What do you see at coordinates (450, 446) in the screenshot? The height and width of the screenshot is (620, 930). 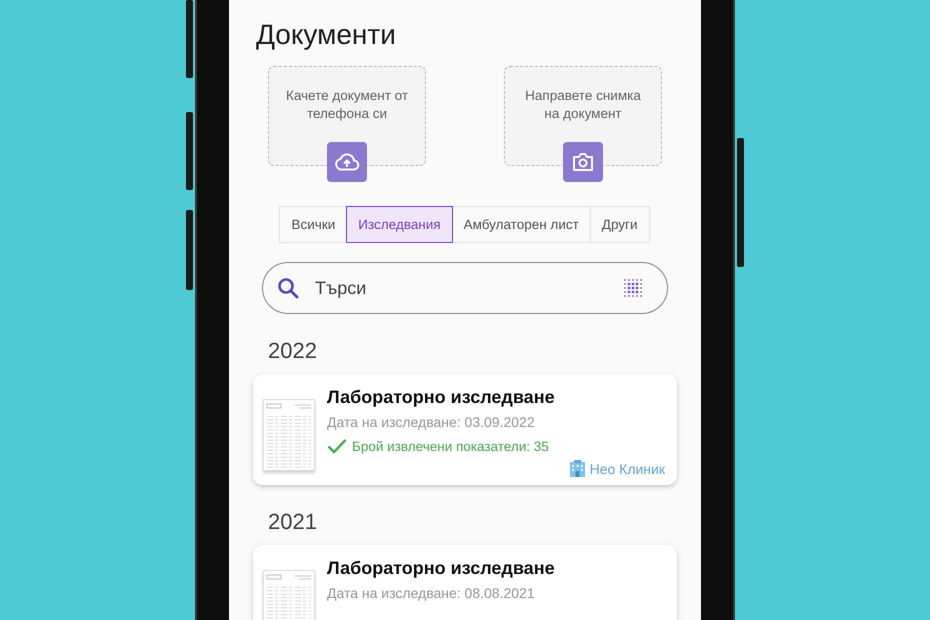 I see `extracted-count: Брой извлечени показатели: 35` at bounding box center [450, 446].